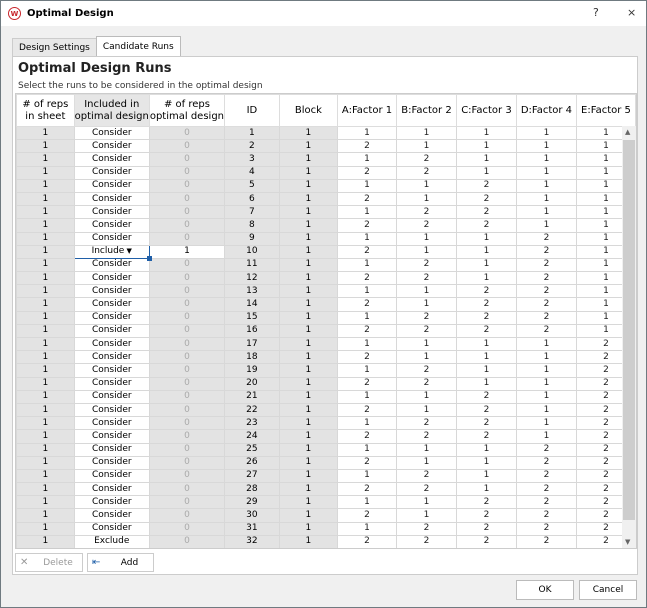  Describe the element at coordinates (326, 423) in the screenshot. I see `table-row: 1 Consider 0 23 1 1 2 2 1 2` at that location.